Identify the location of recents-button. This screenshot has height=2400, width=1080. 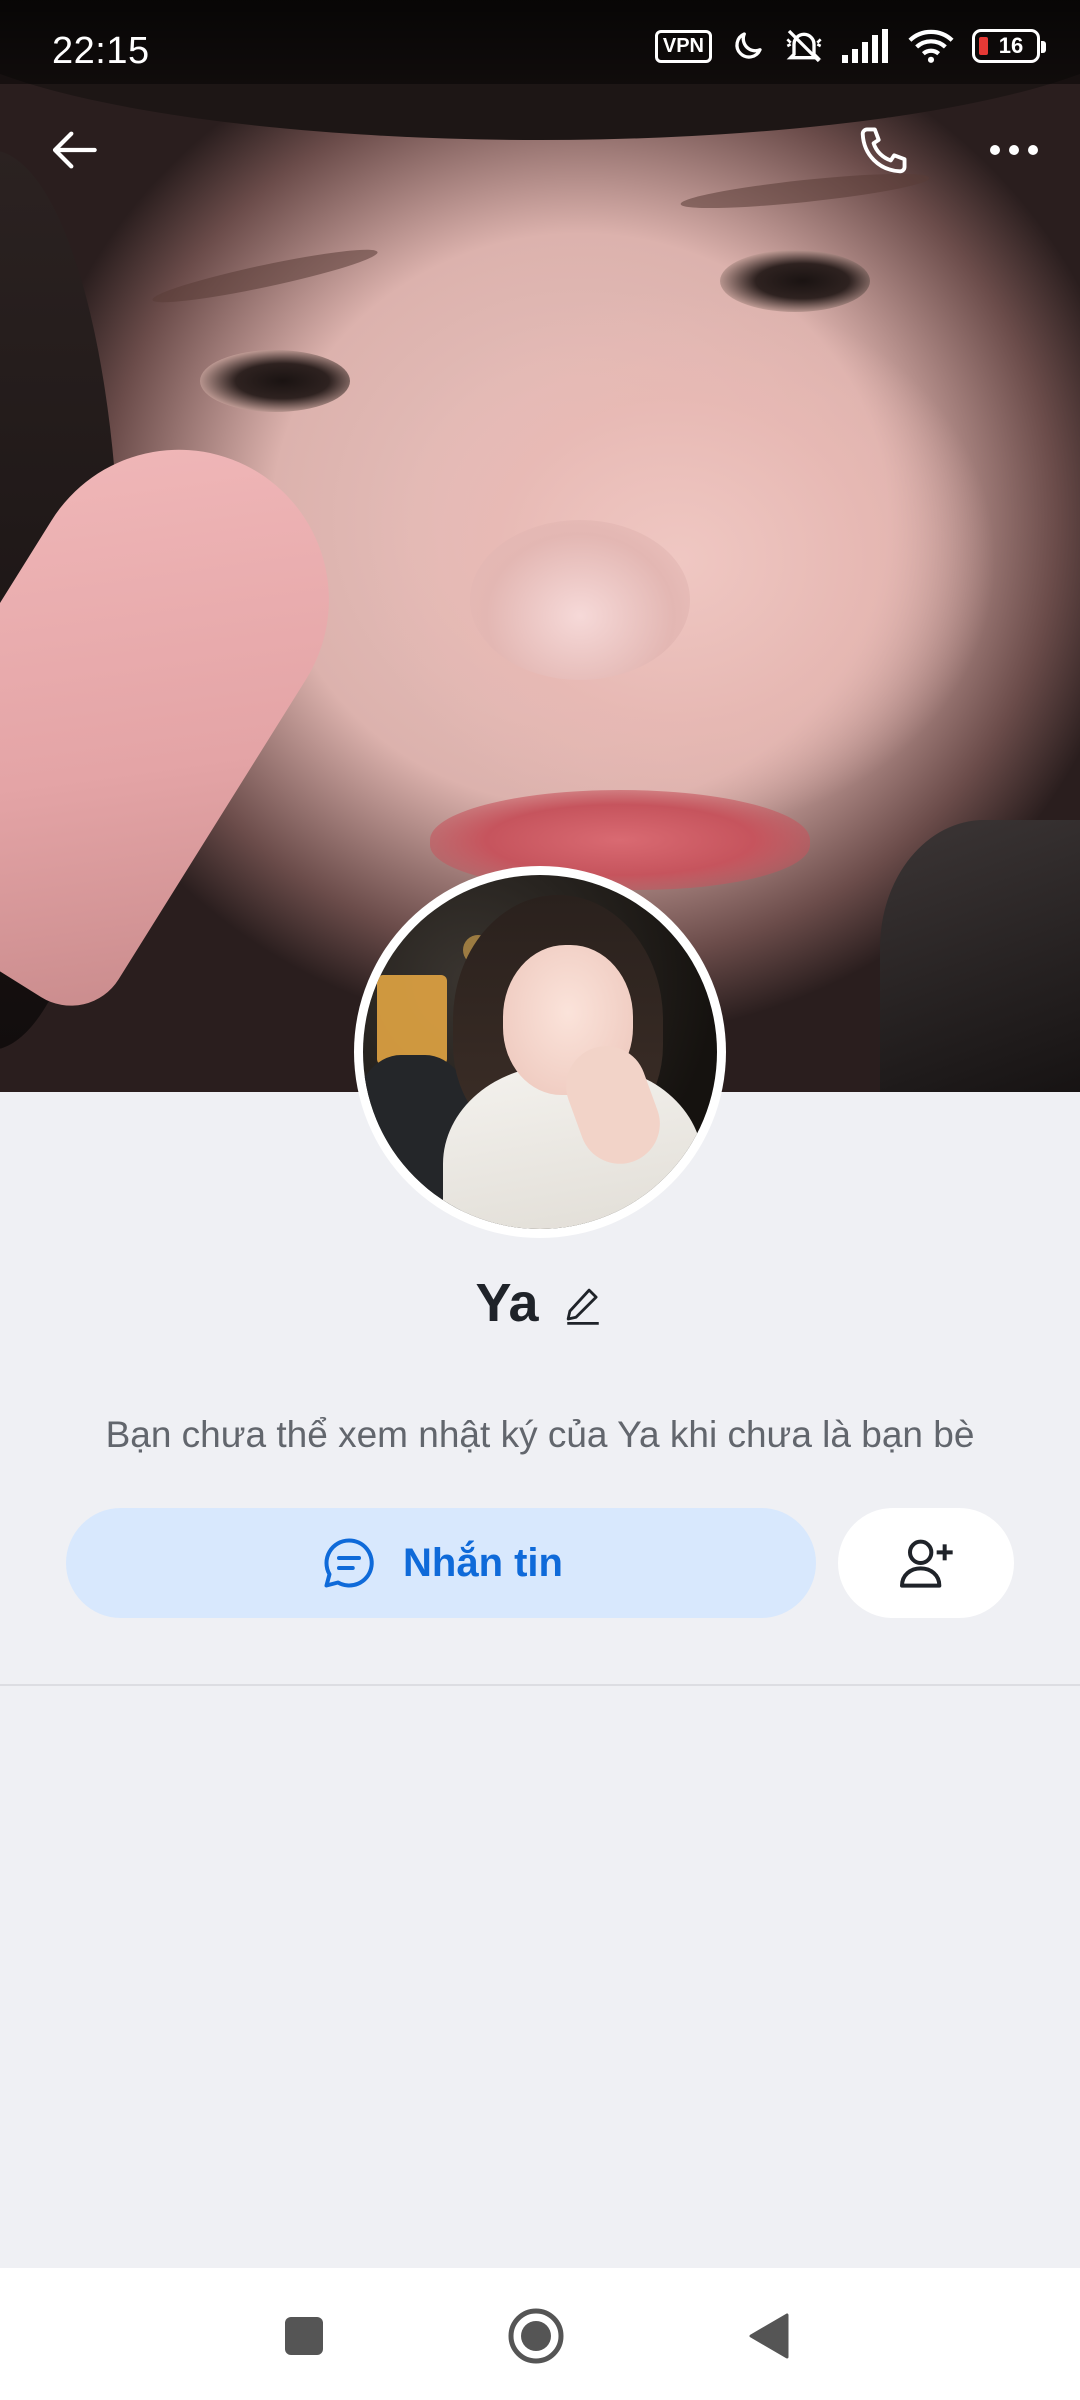
(304, 2336).